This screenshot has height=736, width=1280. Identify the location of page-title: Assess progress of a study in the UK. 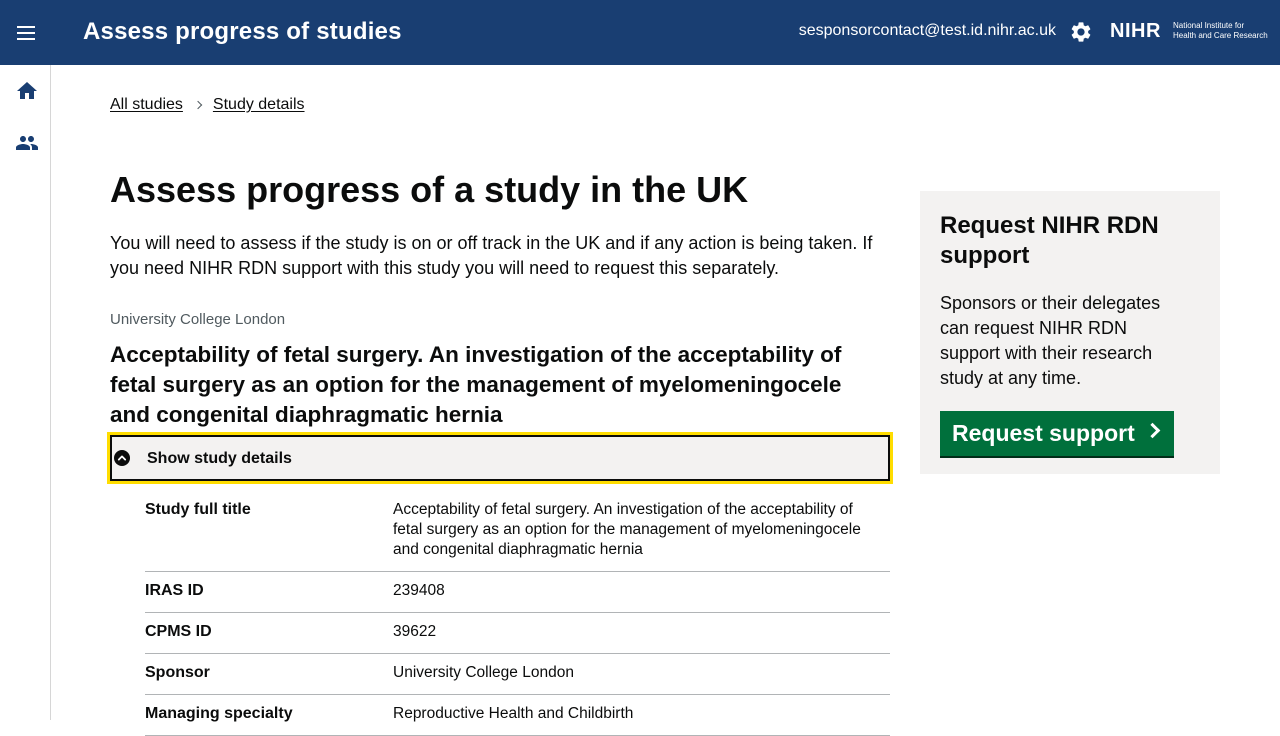
(429, 189).